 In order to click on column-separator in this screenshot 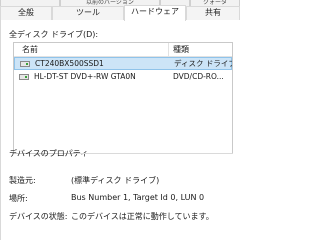, I will do `click(168, 50)`.